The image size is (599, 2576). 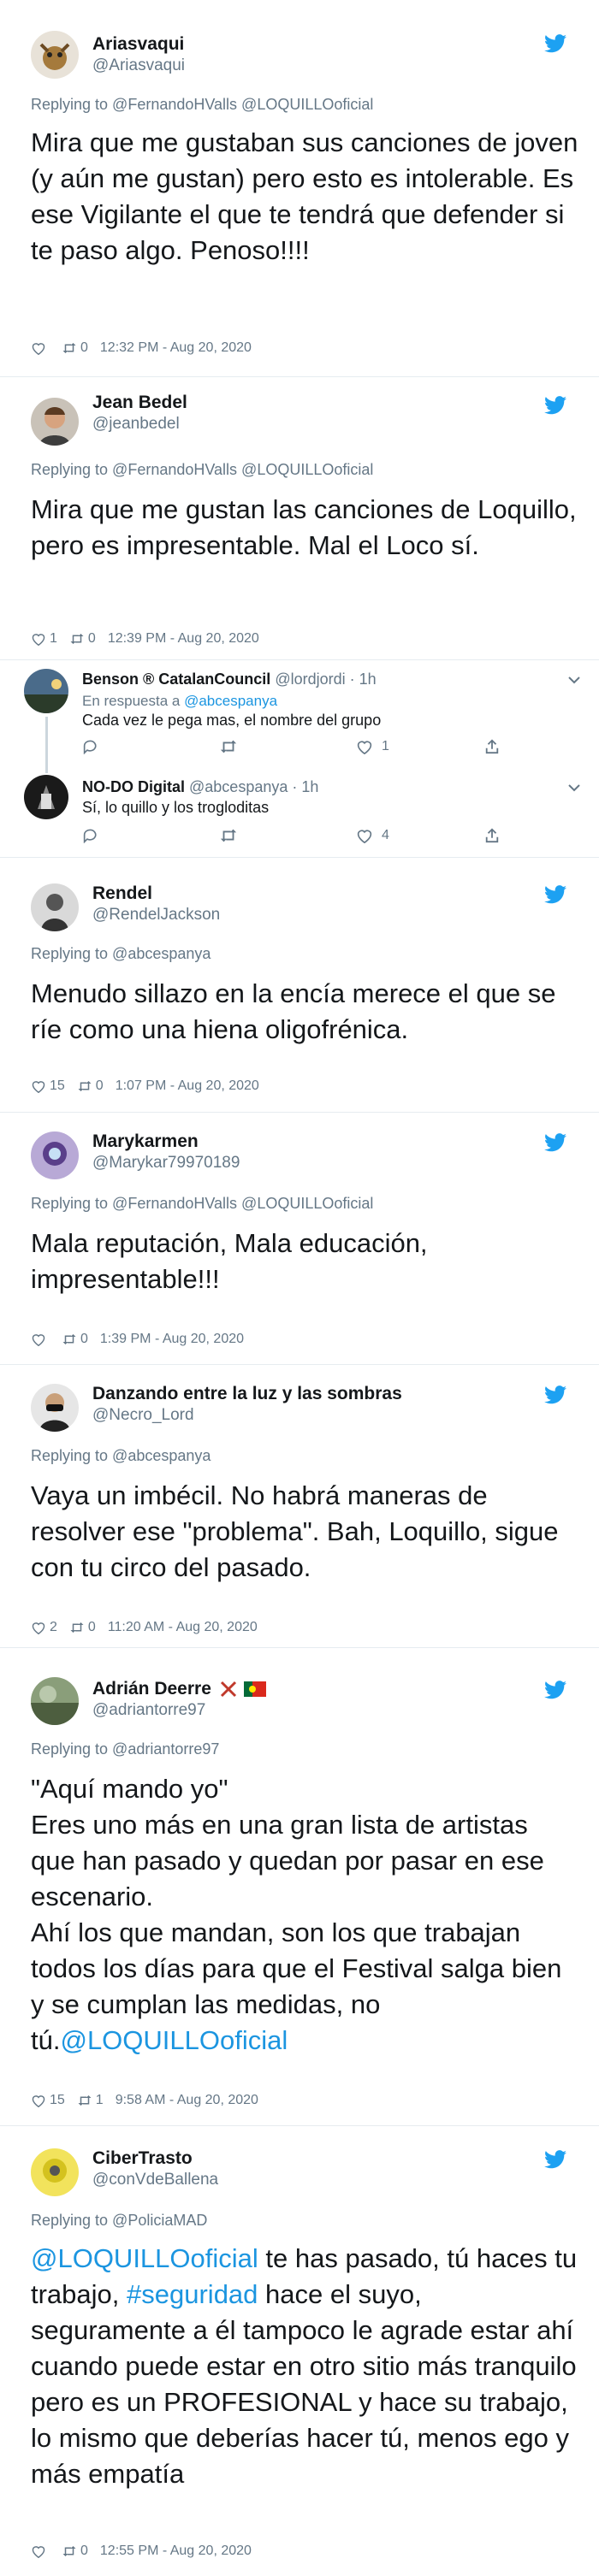 What do you see at coordinates (229, 679) in the screenshot?
I see `author-name: Benson ® CatalanCouncil @lordjordi · 1h` at bounding box center [229, 679].